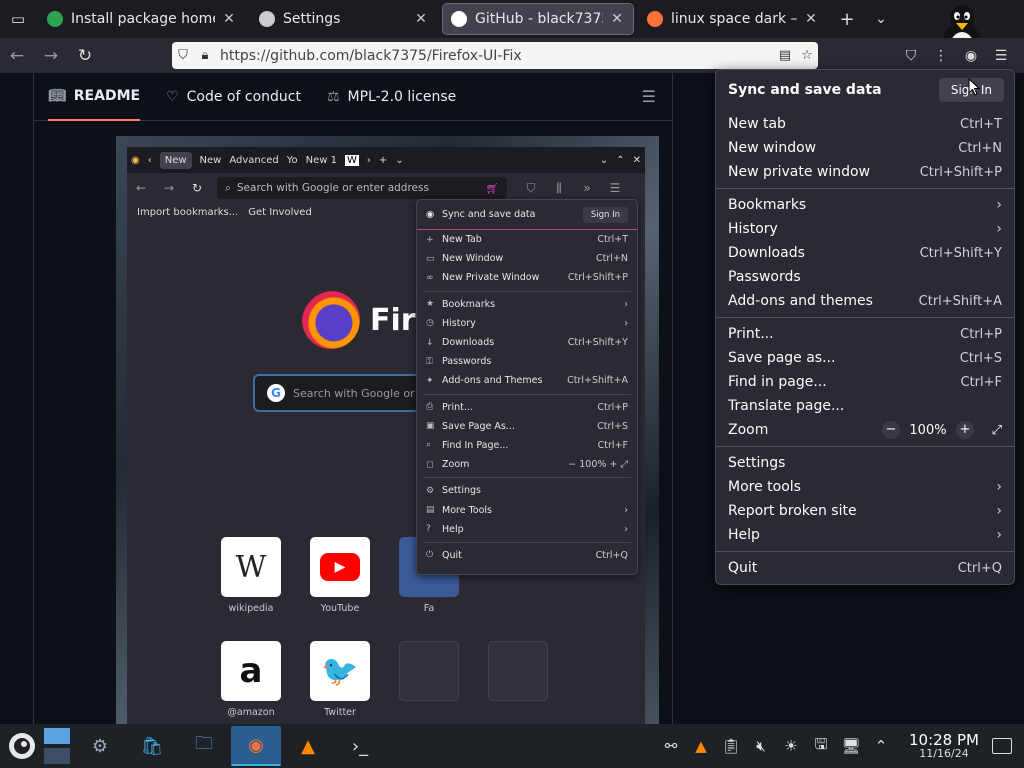  What do you see at coordinates (928, 430) in the screenshot?
I see `zoom-reset-button: 100%` at bounding box center [928, 430].